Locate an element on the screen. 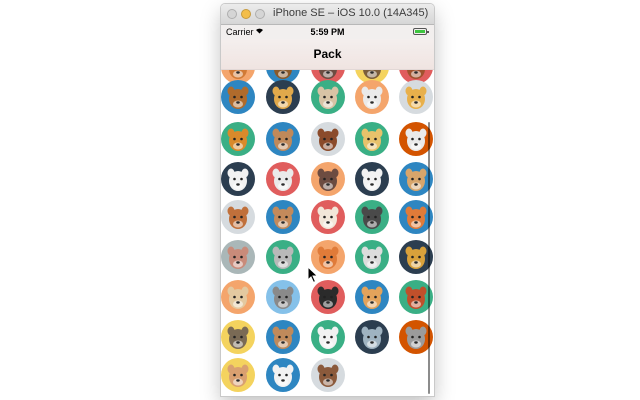 The width and height of the screenshot is (640, 400). clock-label: 5:59 PM is located at coordinates (327, 32).